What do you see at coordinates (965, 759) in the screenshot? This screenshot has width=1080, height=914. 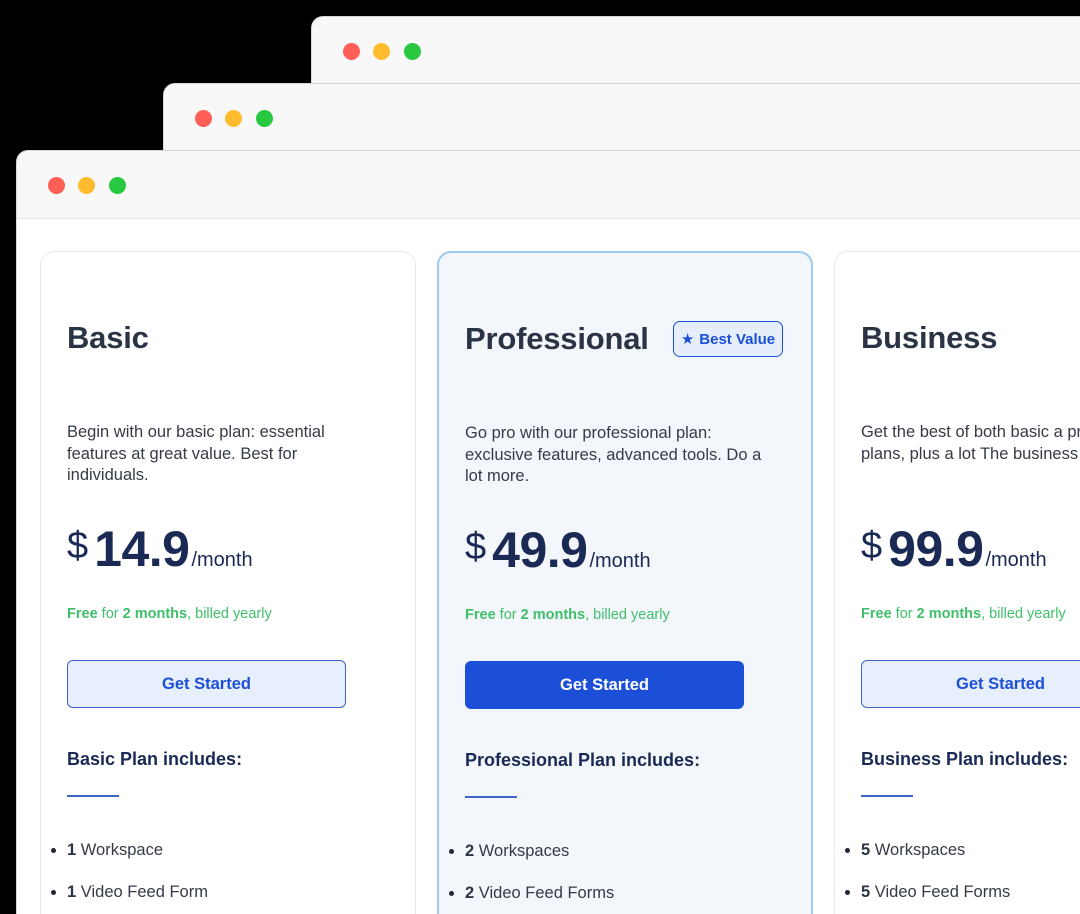 I see `plan-includes-title: Business Plan includes:` at bounding box center [965, 759].